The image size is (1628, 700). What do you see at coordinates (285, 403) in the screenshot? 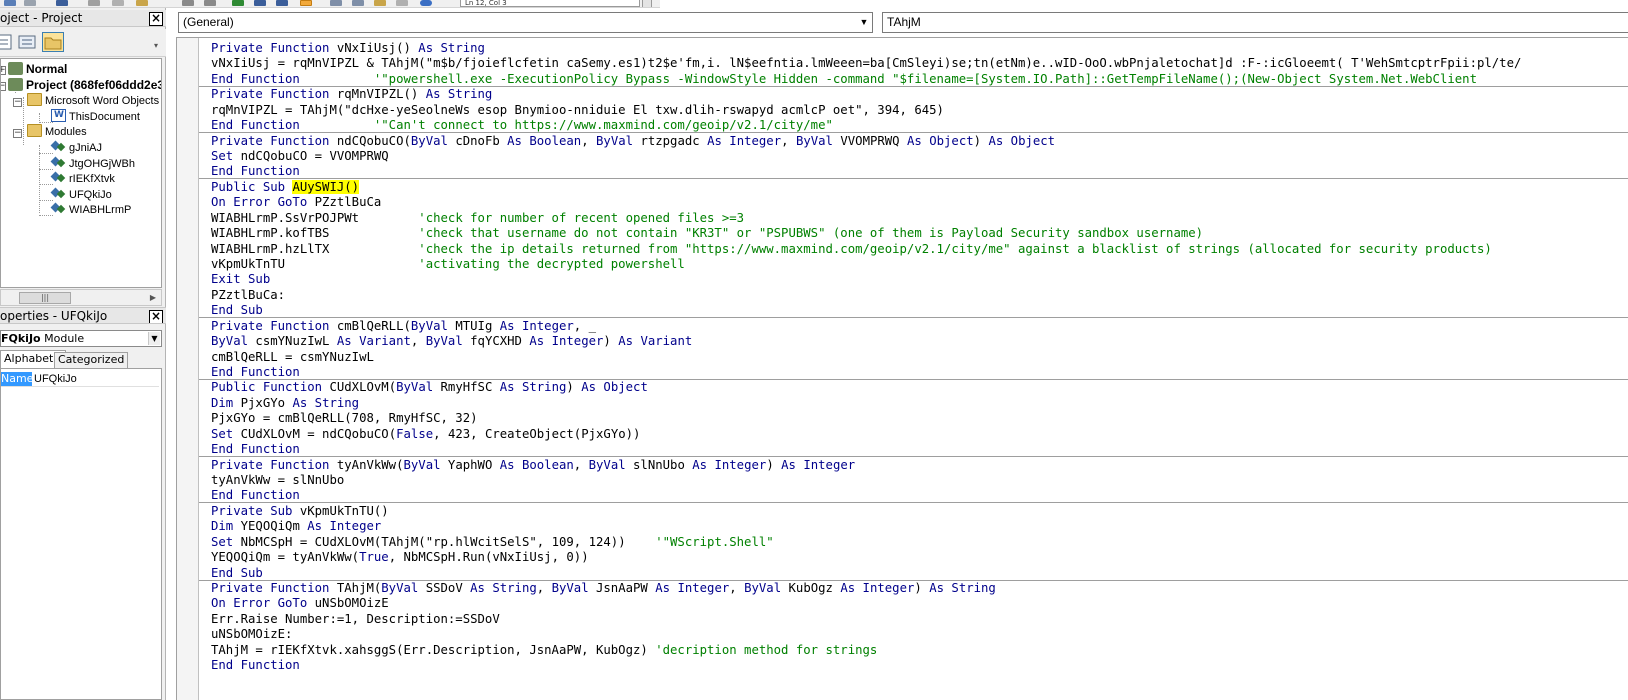
I see `code-line: Dim PjxGYo As String` at bounding box center [285, 403].